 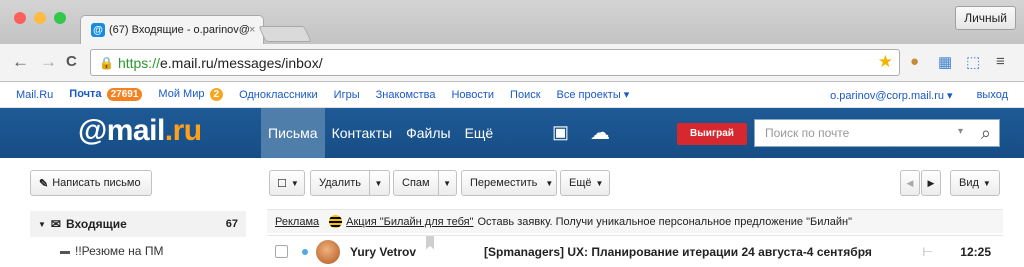 I want to click on calendar-icon: ▣, so click(x=560, y=132).